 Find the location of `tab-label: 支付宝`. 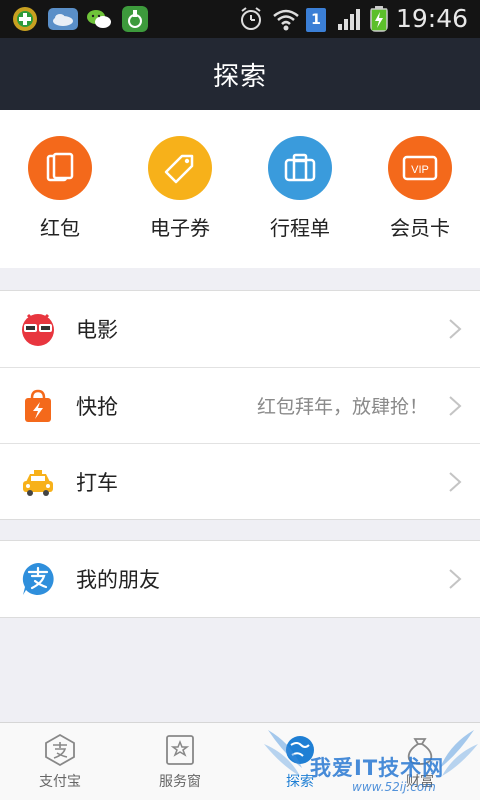

tab-label: 支付宝 is located at coordinates (60, 782).